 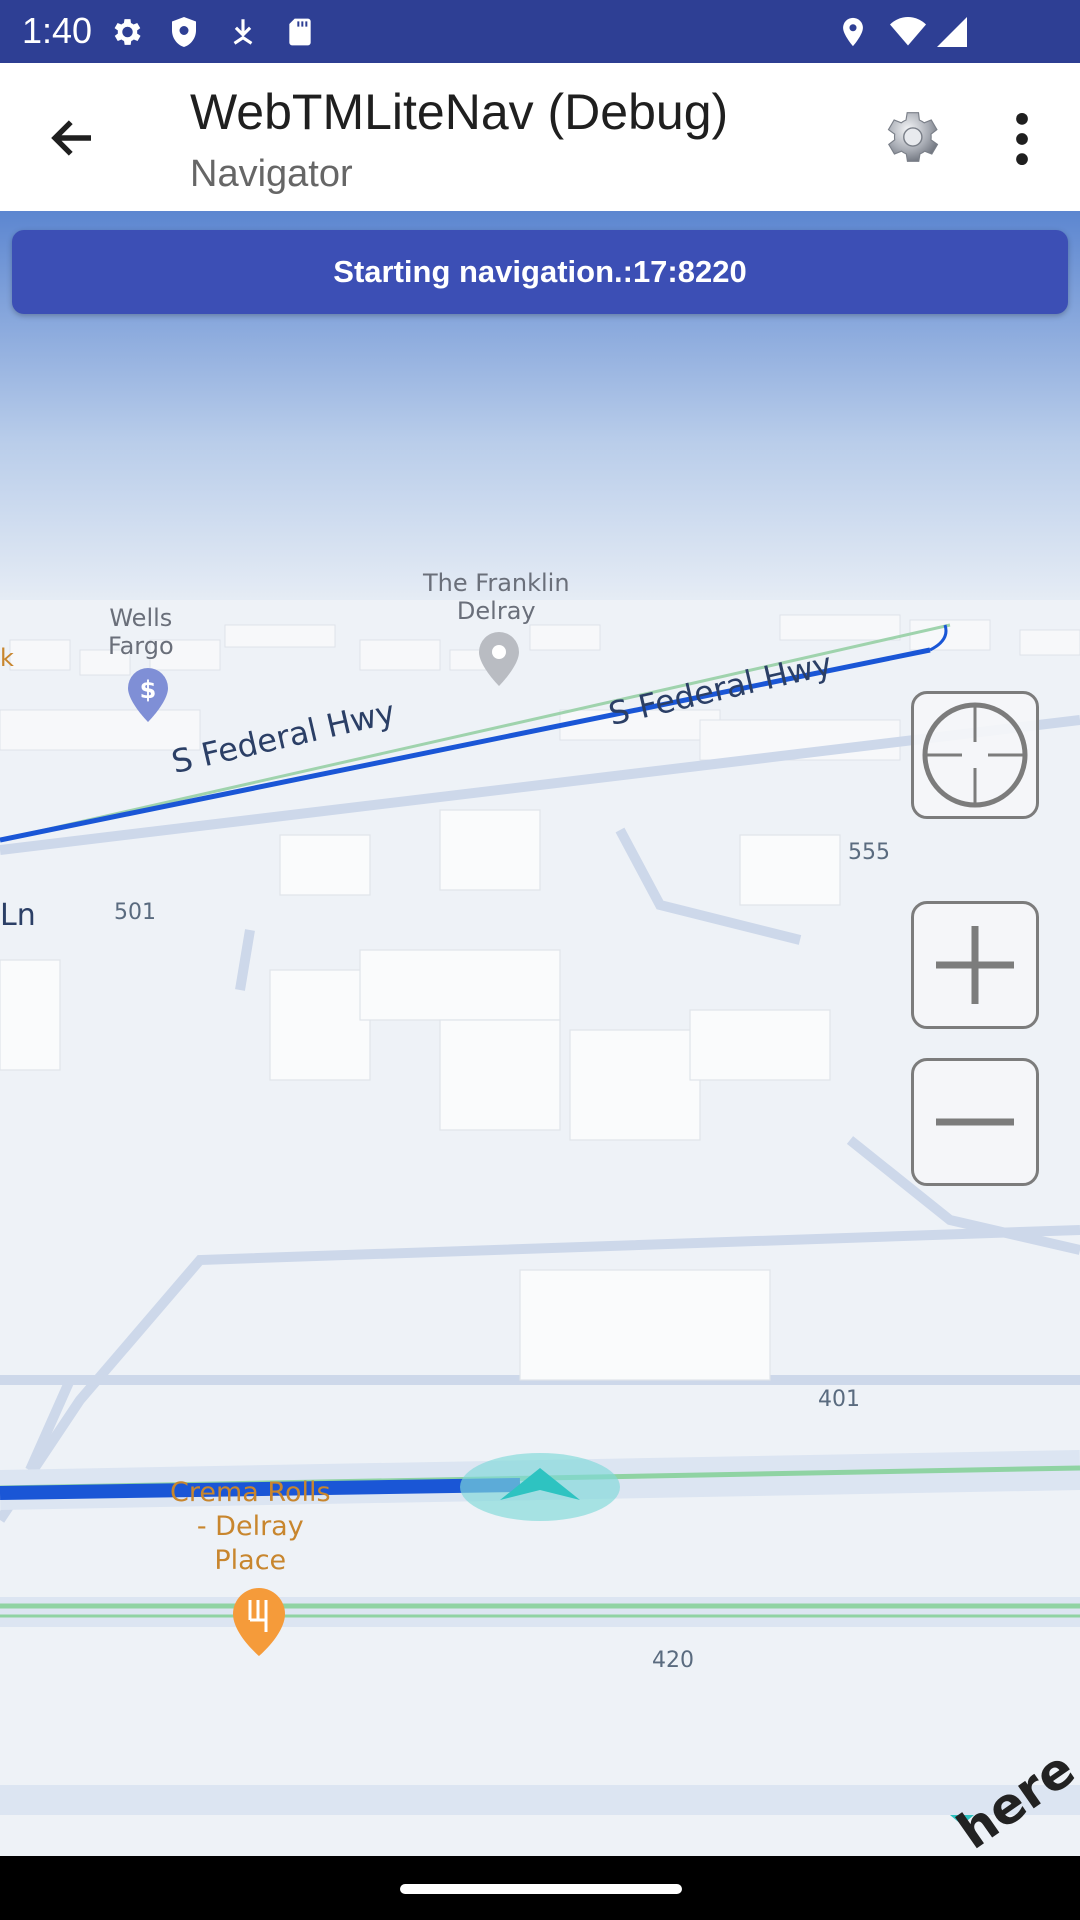 I want to click on map-label-401: 401, so click(x=839, y=1399).